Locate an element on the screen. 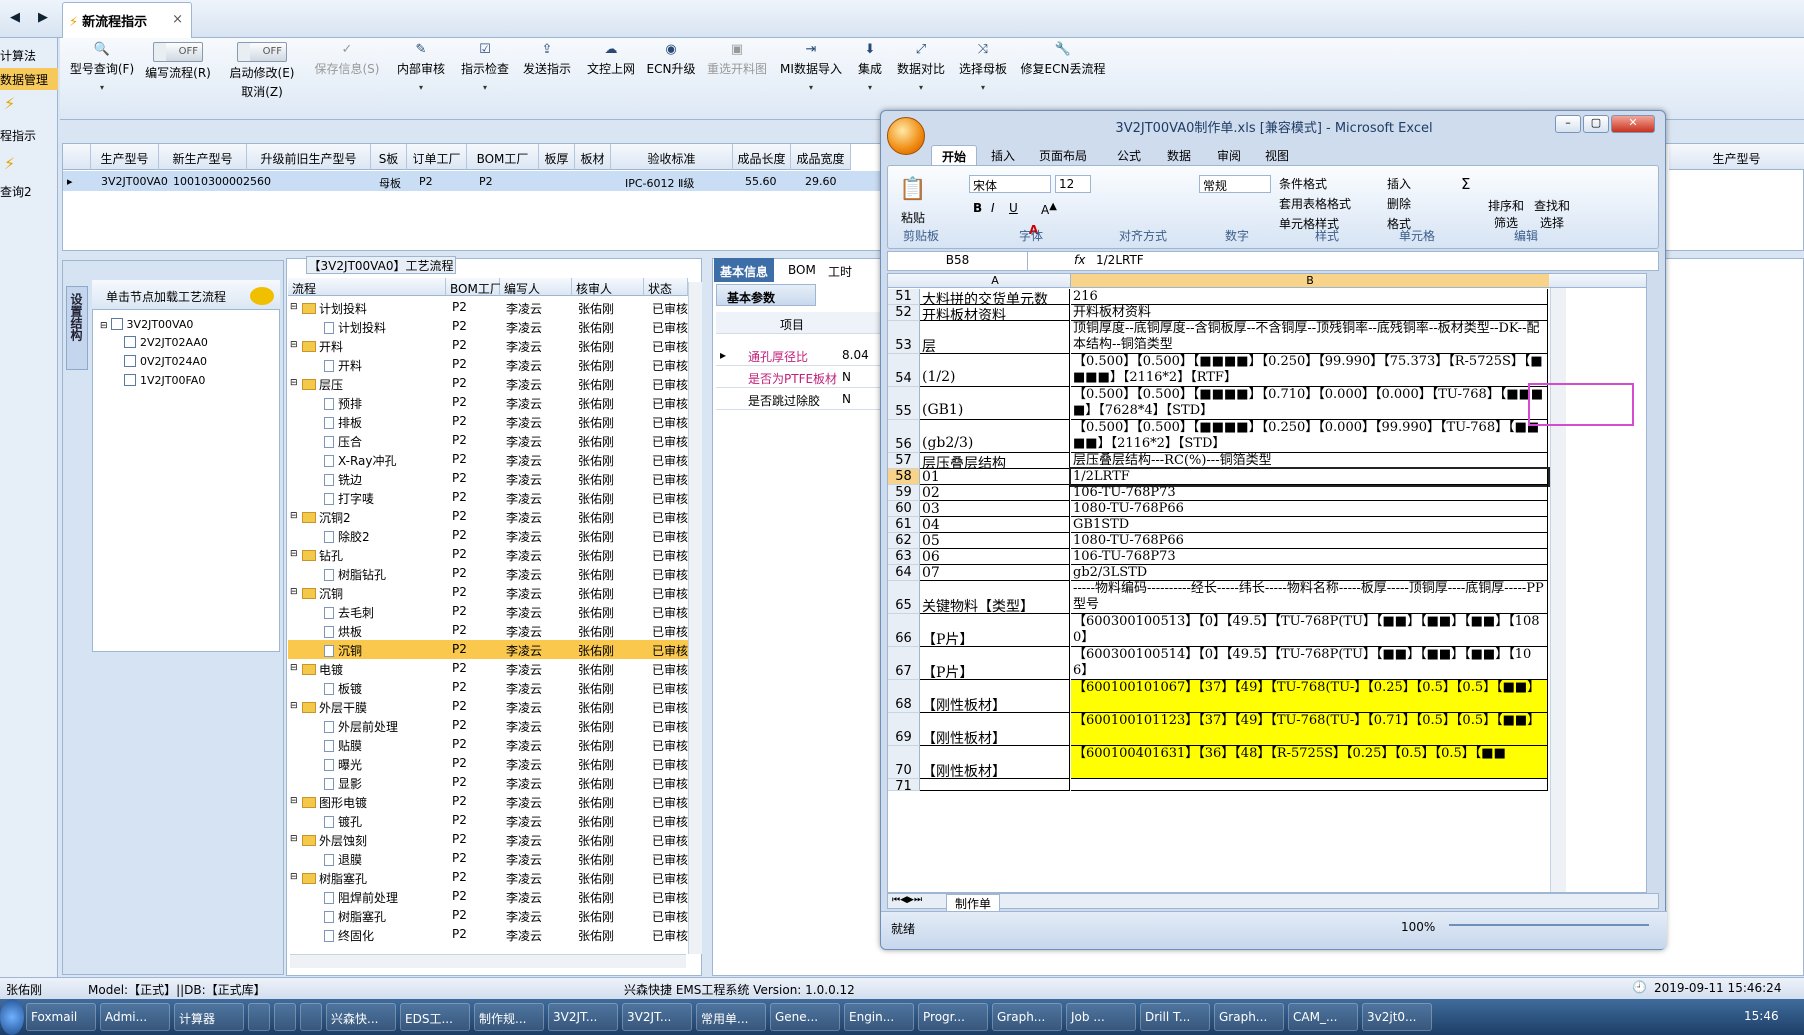 The height and width of the screenshot is (1035, 1804). comment-bubble-icon is located at coordinates (262, 296).